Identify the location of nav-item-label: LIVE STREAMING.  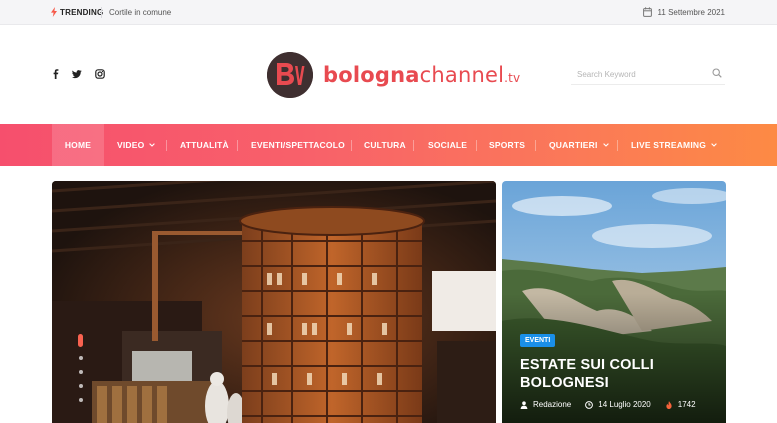
(669, 145).